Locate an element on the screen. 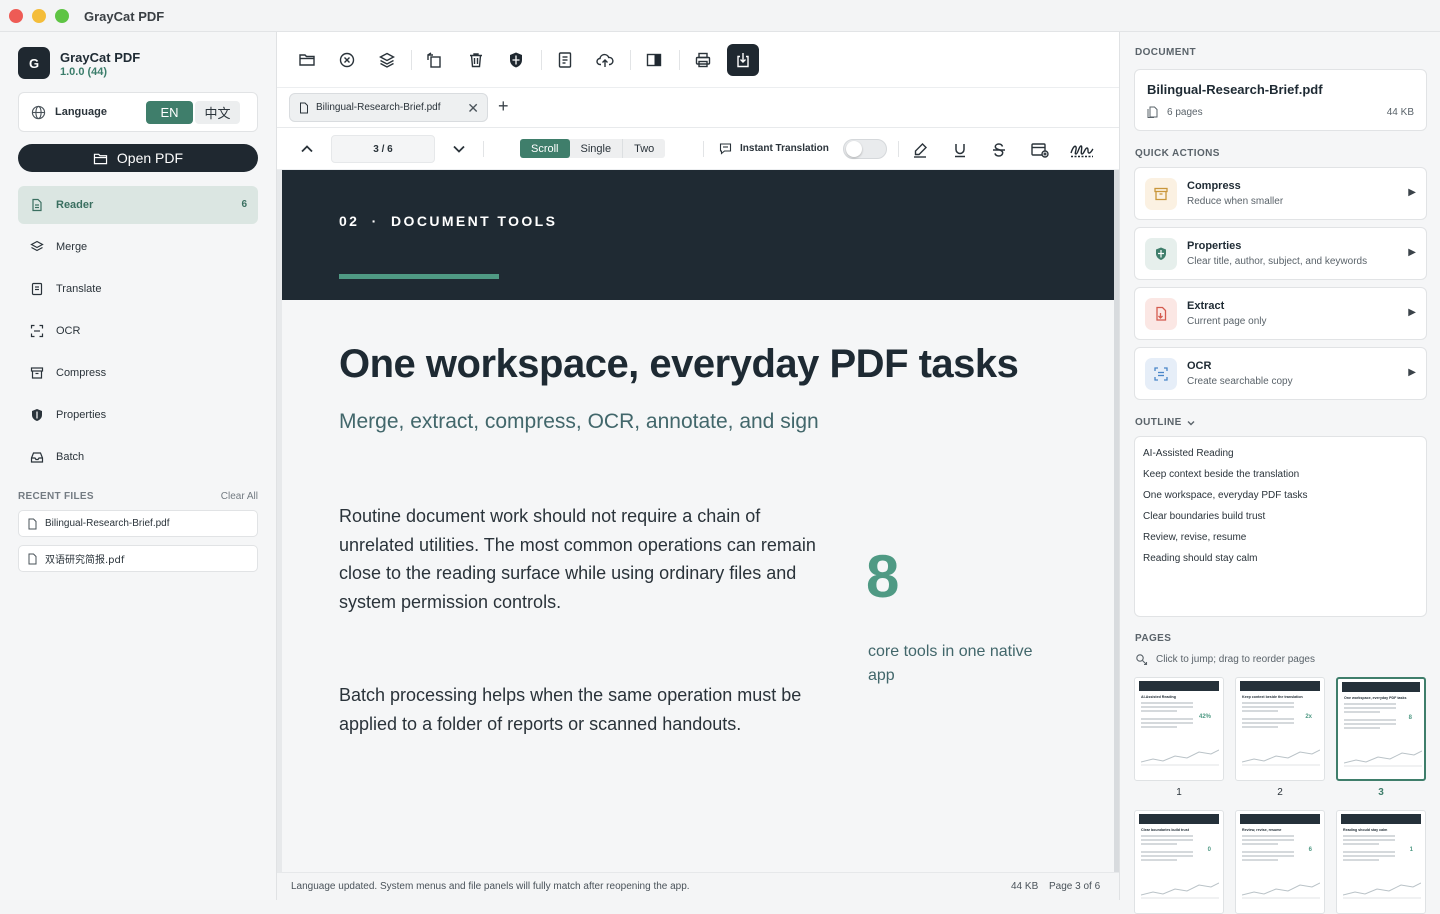  quick-action-subtitle: Reduce when smaller is located at coordinates (1235, 201).